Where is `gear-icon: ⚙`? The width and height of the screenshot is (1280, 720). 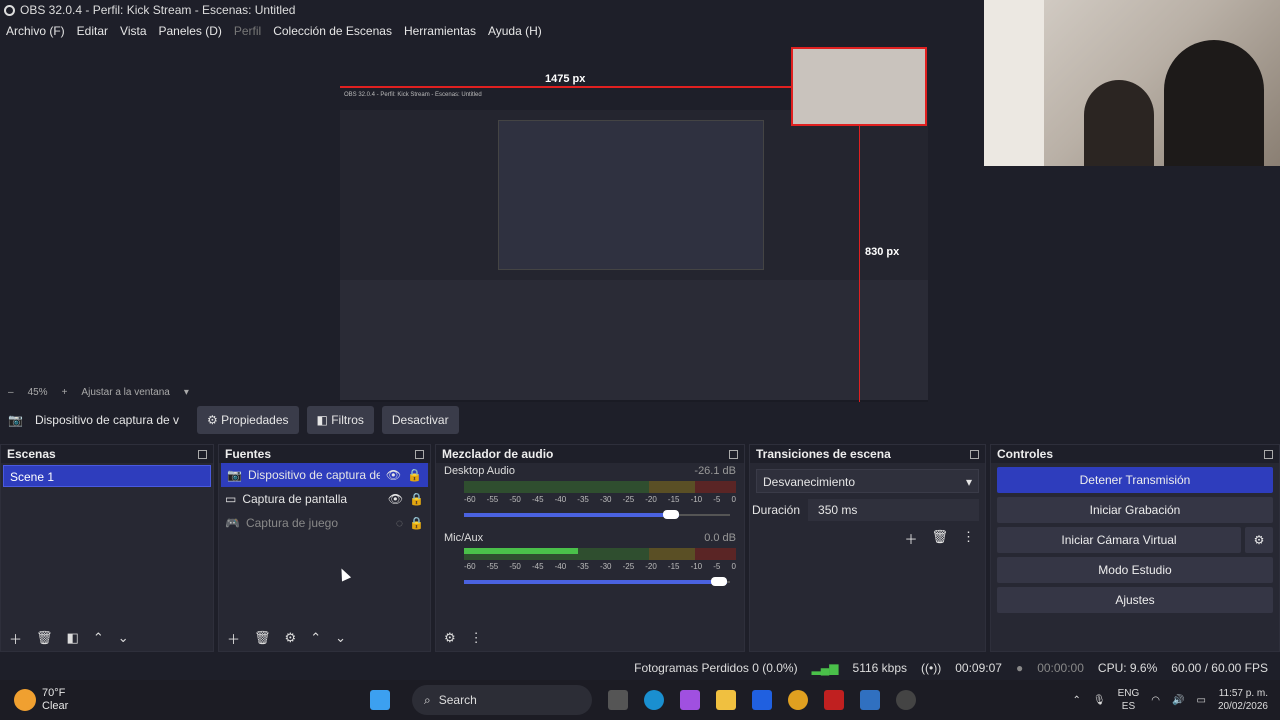 gear-icon: ⚙ is located at coordinates (291, 638).